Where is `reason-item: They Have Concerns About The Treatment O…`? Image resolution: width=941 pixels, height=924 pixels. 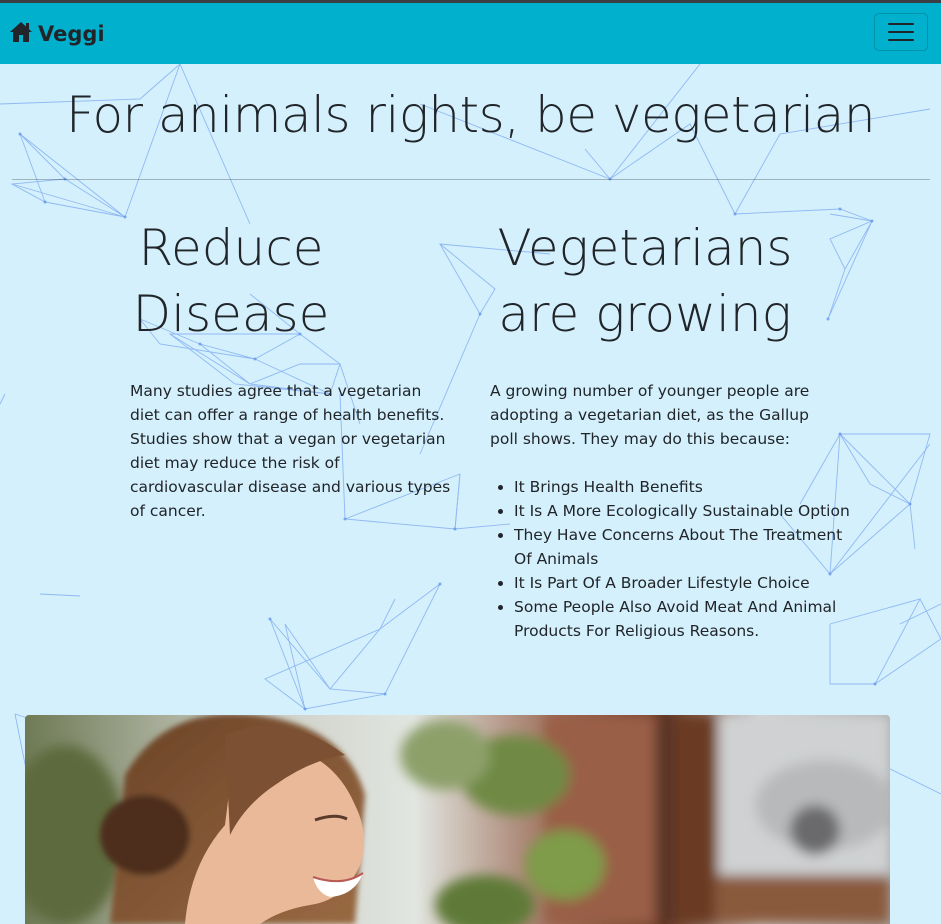 reason-item: They Have Concerns About The Treatment O… is located at coordinates (684, 547).